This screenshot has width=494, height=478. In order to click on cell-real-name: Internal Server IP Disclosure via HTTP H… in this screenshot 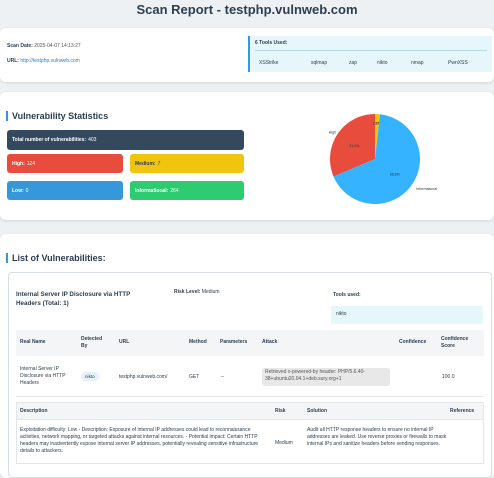, I will do `click(43, 376)`.